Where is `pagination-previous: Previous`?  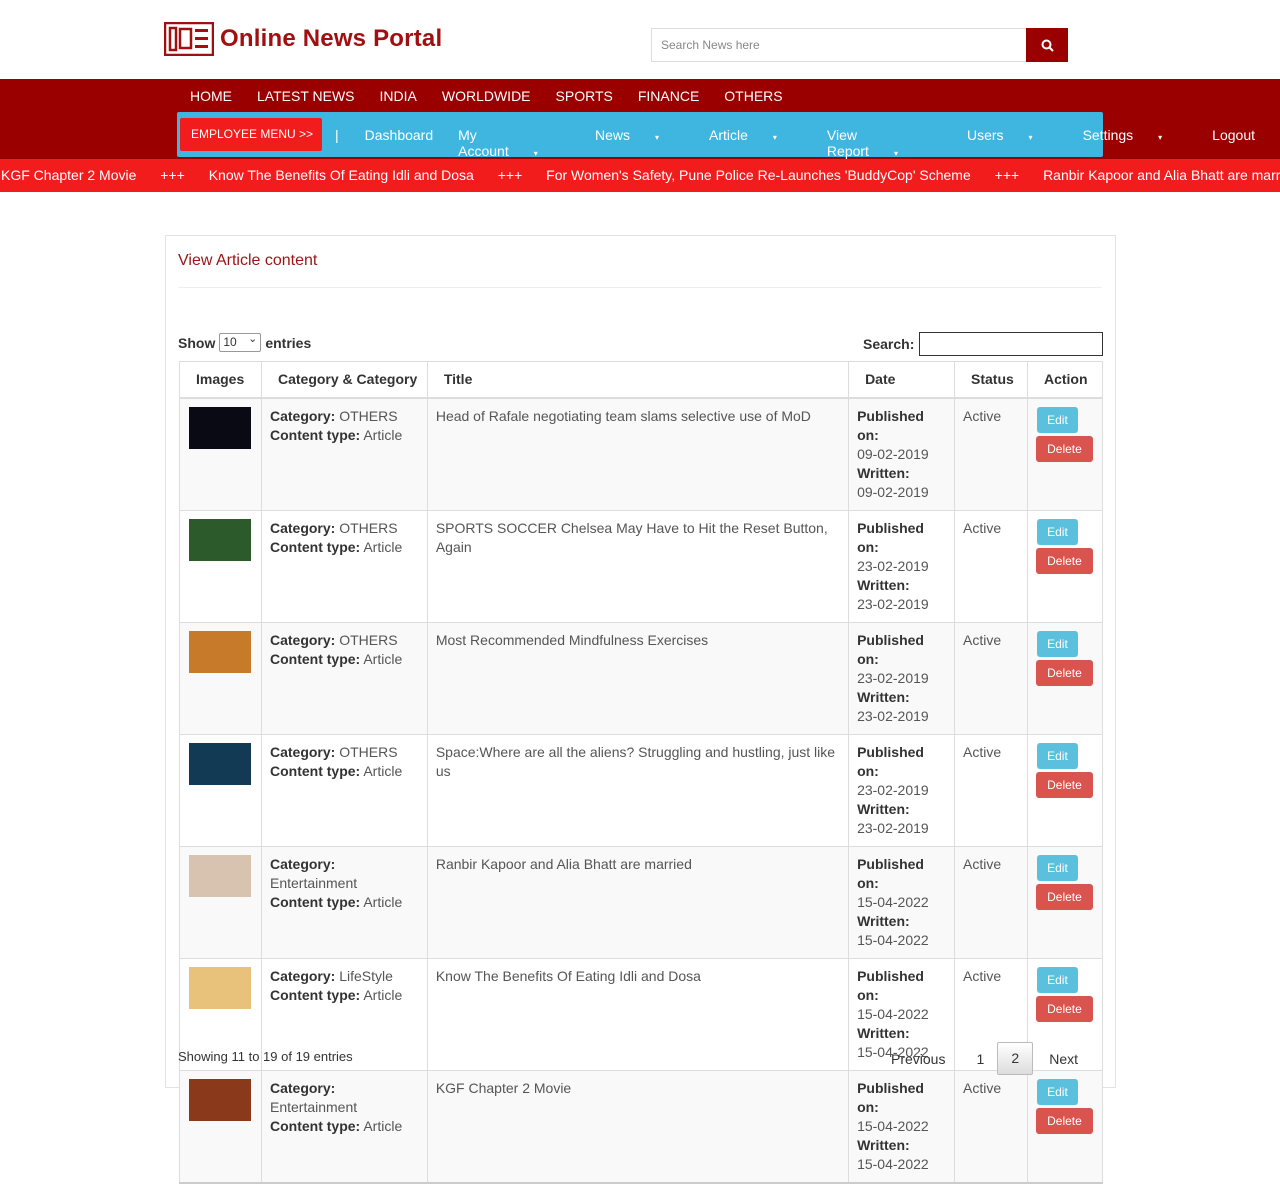 pagination-previous: Previous is located at coordinates (918, 1059).